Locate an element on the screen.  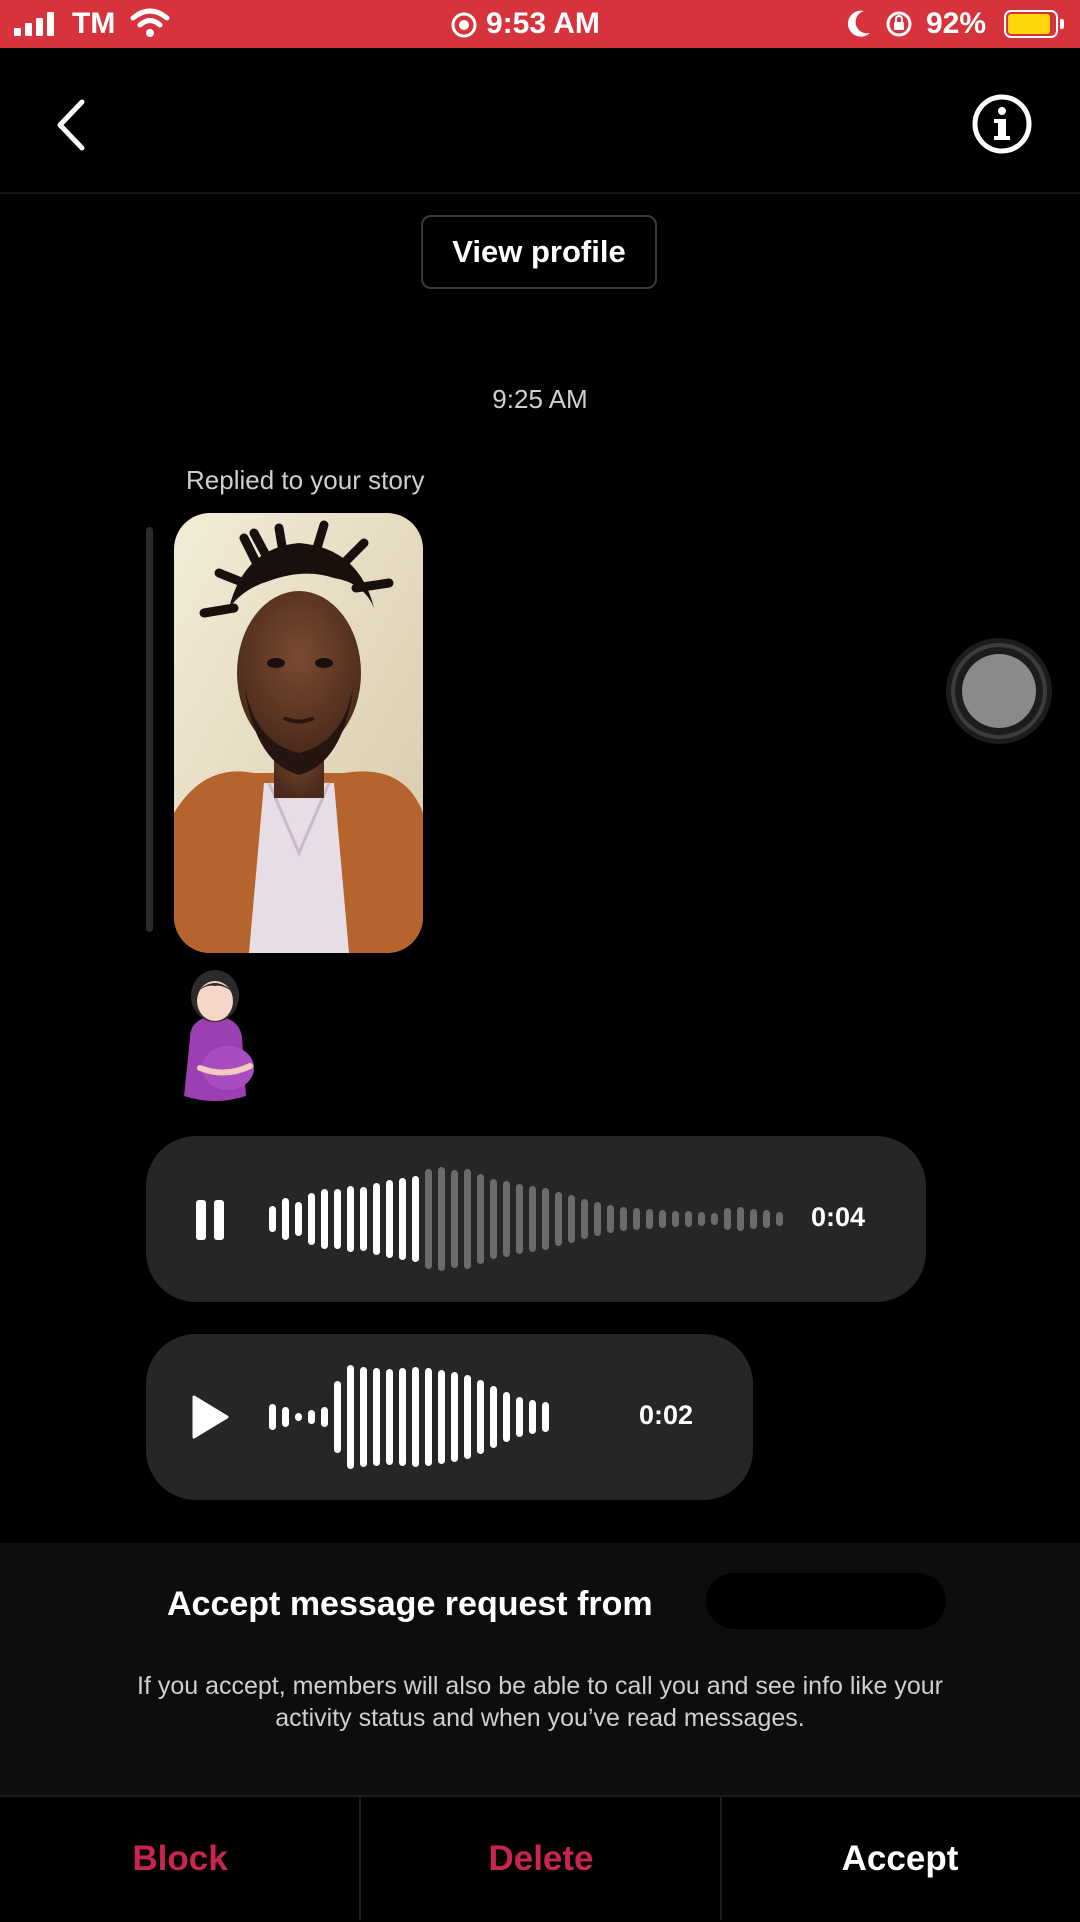
story-portrait-image is located at coordinates (298, 733).